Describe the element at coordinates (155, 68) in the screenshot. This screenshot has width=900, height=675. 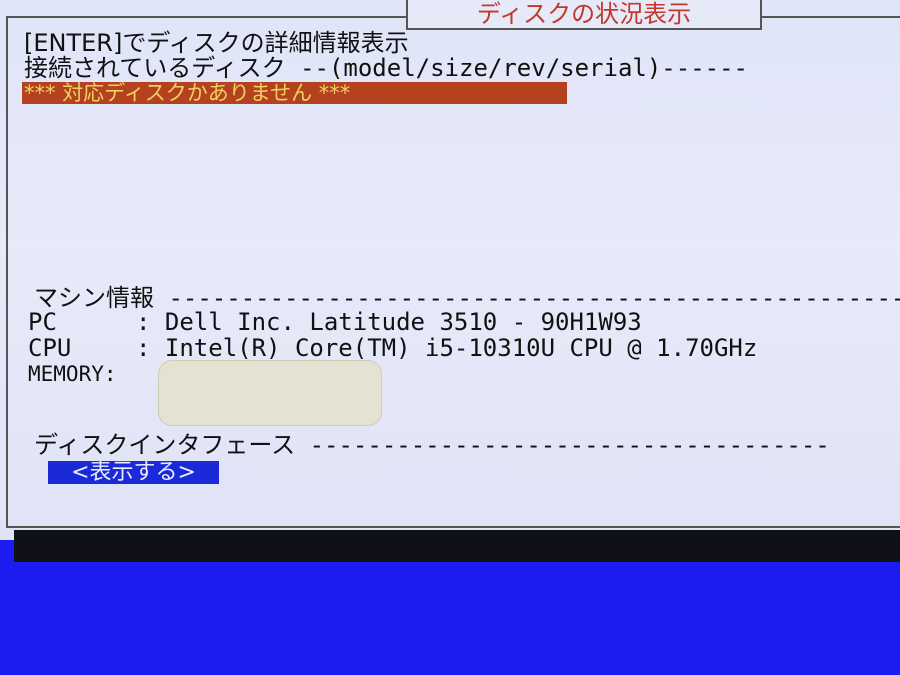
I see `connected-disks-label: 接続されているディスク` at that location.